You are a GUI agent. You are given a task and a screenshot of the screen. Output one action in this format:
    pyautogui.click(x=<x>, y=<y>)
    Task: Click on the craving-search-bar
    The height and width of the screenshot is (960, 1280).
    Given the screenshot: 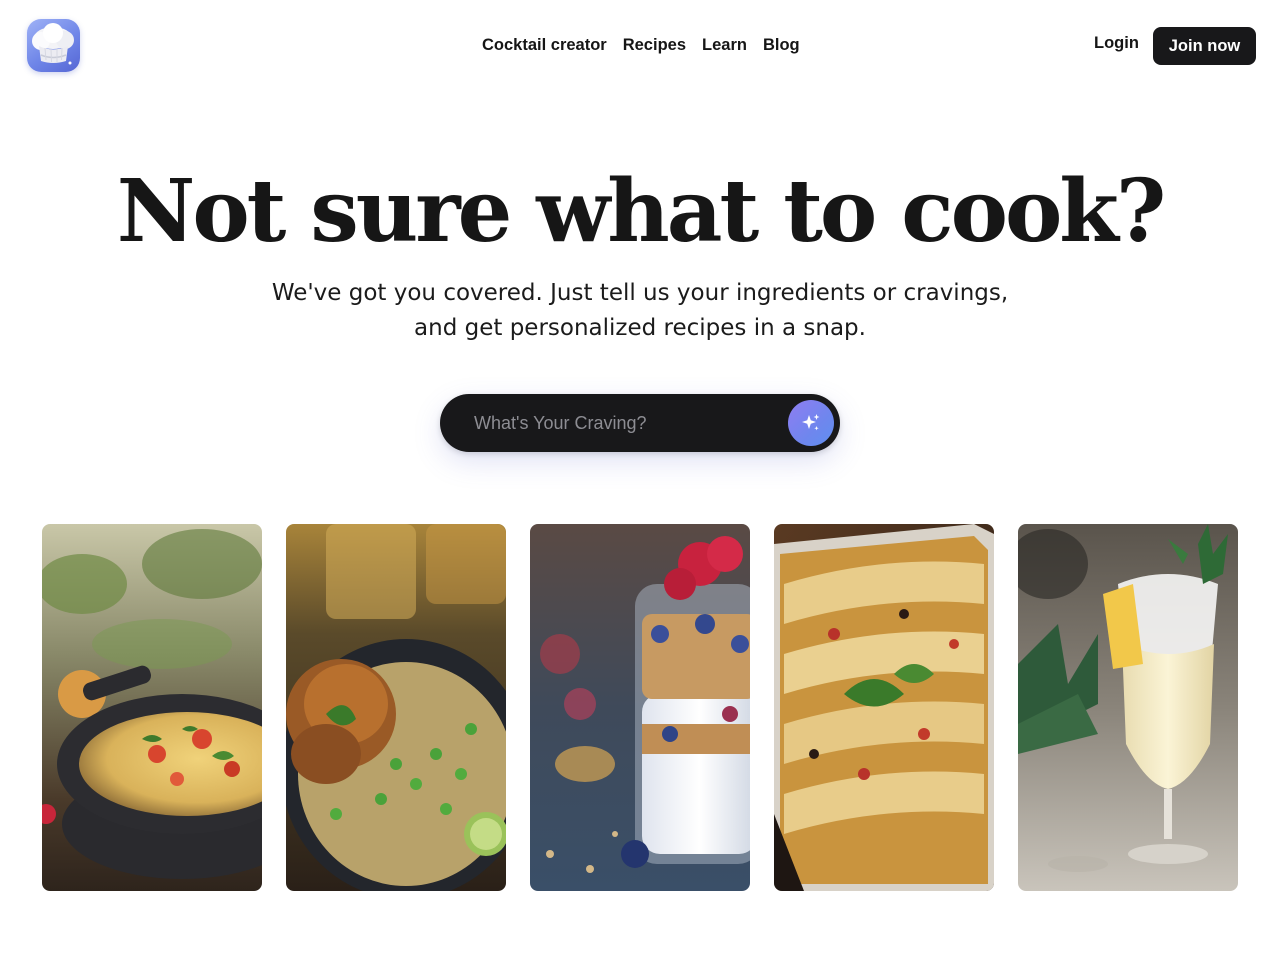 What is the action you would take?
    pyautogui.click(x=640, y=423)
    